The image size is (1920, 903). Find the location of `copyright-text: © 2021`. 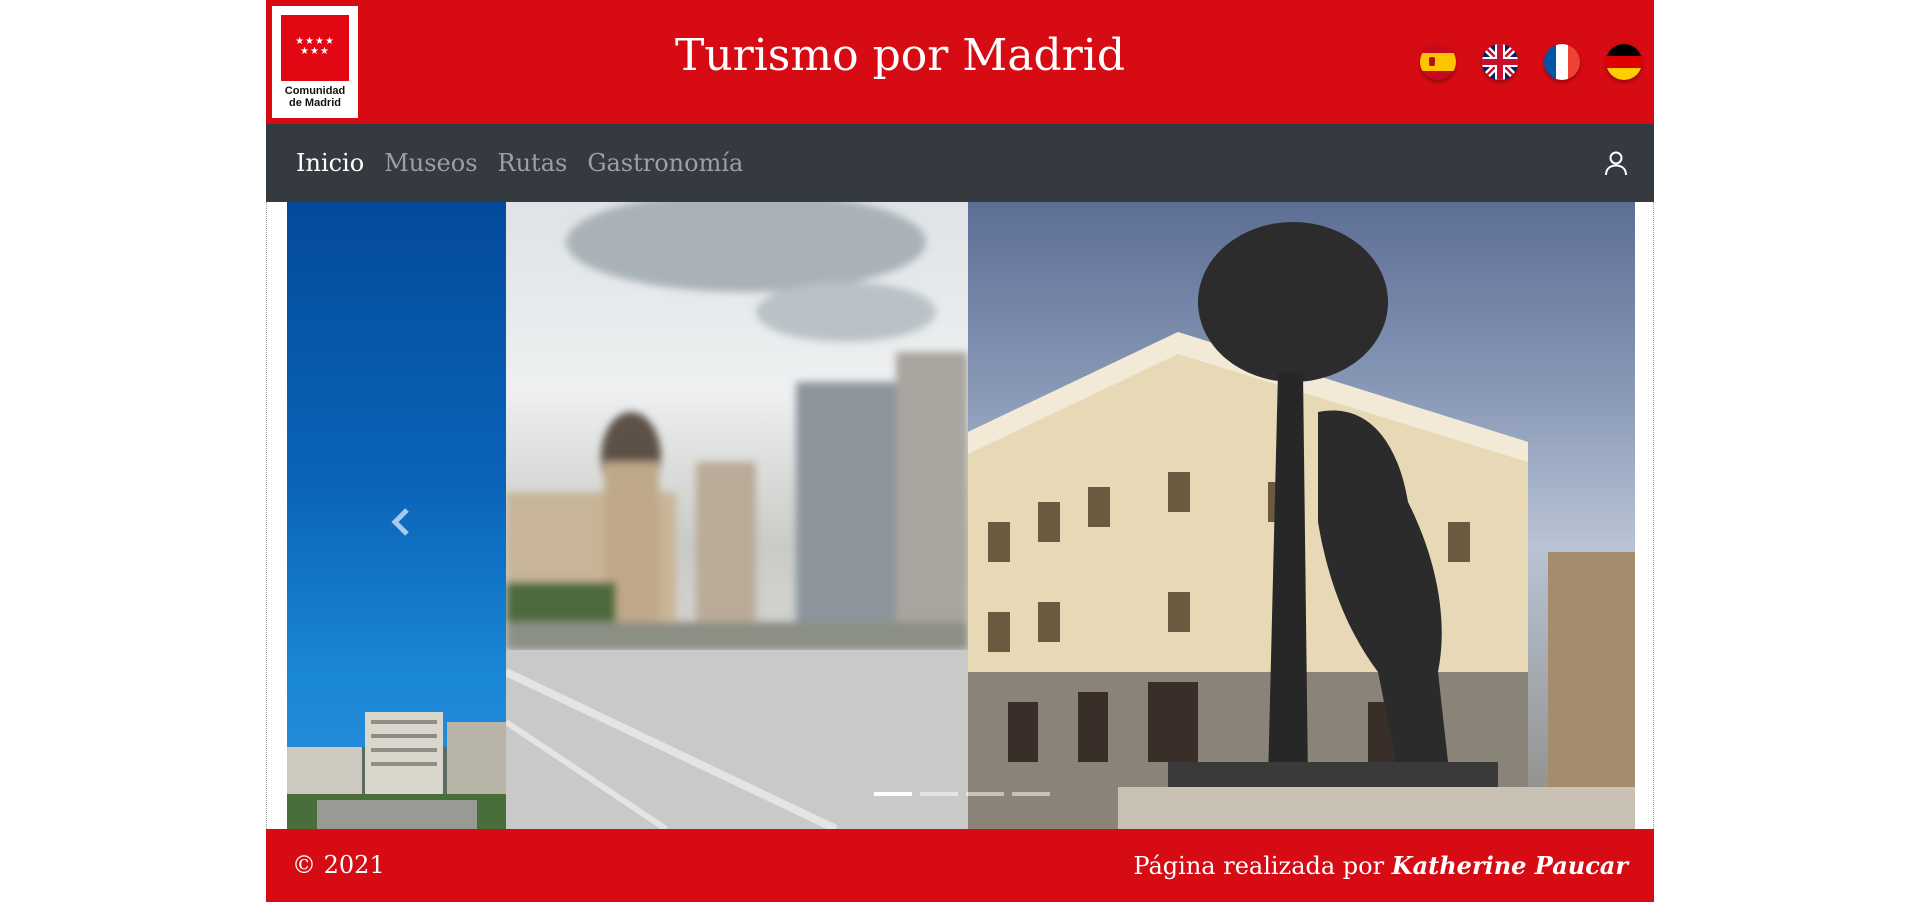

copyright-text: © 2021 is located at coordinates (338, 865).